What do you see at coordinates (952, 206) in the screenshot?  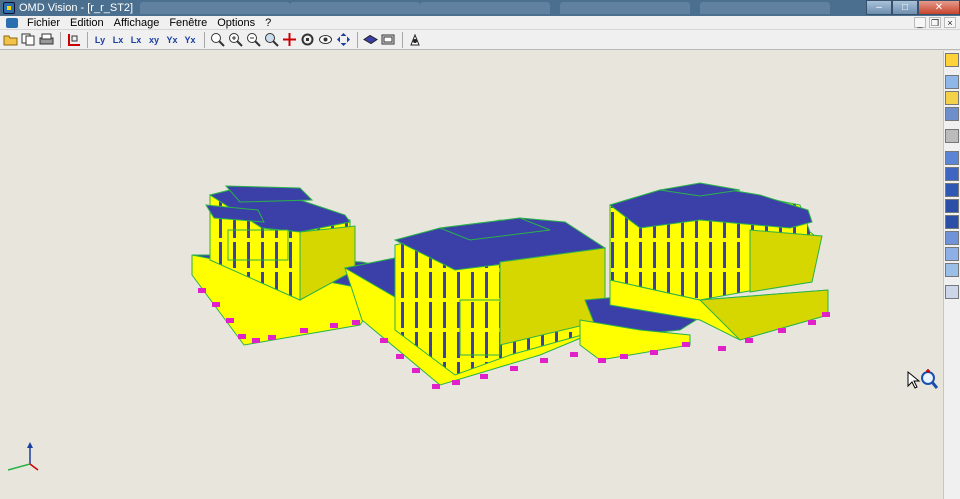 I see `column-icon` at bounding box center [952, 206].